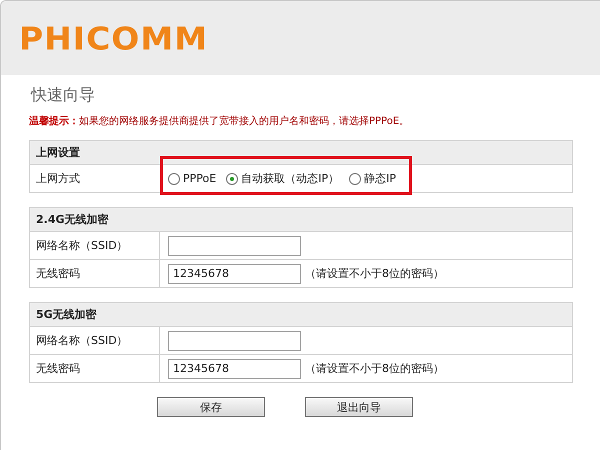 Image resolution: width=600 pixels, height=450 pixels. I want to click on section-header: 5G无线加密, so click(301, 315).